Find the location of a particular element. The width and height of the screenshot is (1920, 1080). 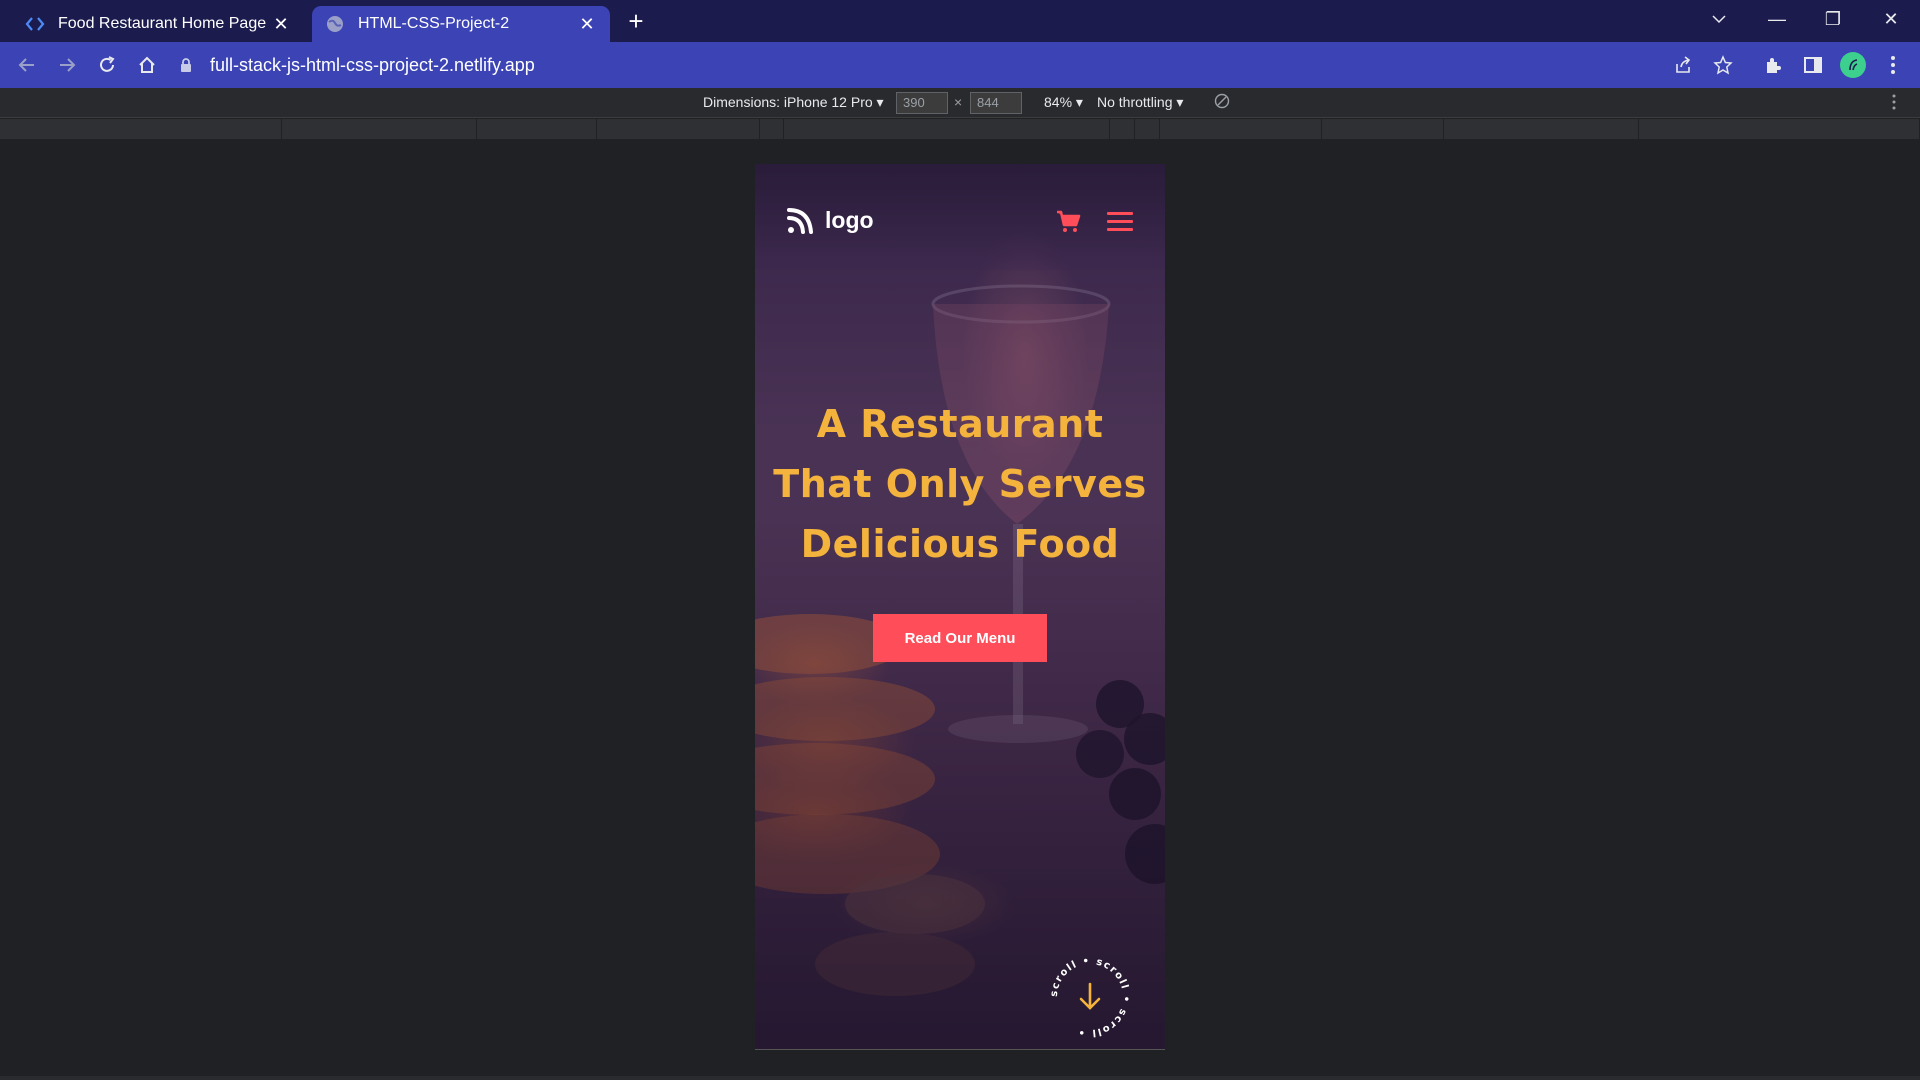

device-dimensions-select: Dimensions: iPhone 12 Pro ▾ is located at coordinates (793, 102).